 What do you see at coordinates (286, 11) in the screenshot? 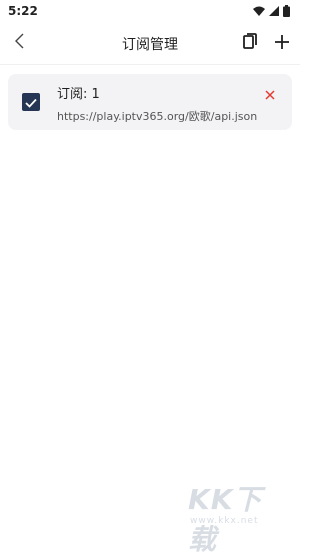
I see `battery-icon` at bounding box center [286, 11].